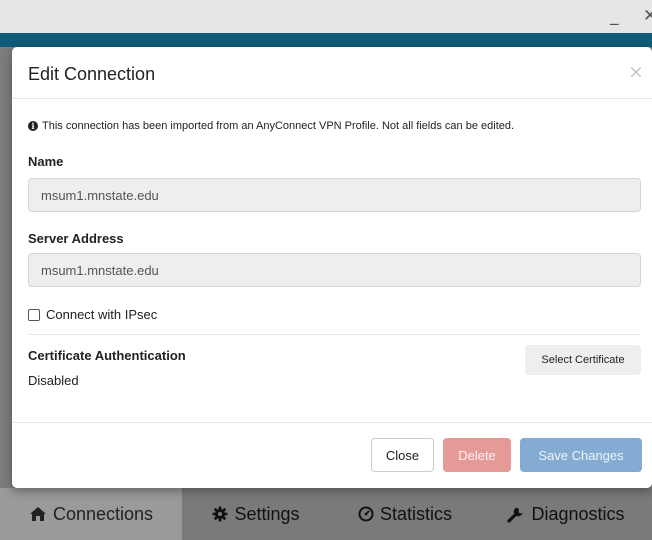  What do you see at coordinates (416, 513) in the screenshot?
I see `tab-label: Statistics` at bounding box center [416, 513].